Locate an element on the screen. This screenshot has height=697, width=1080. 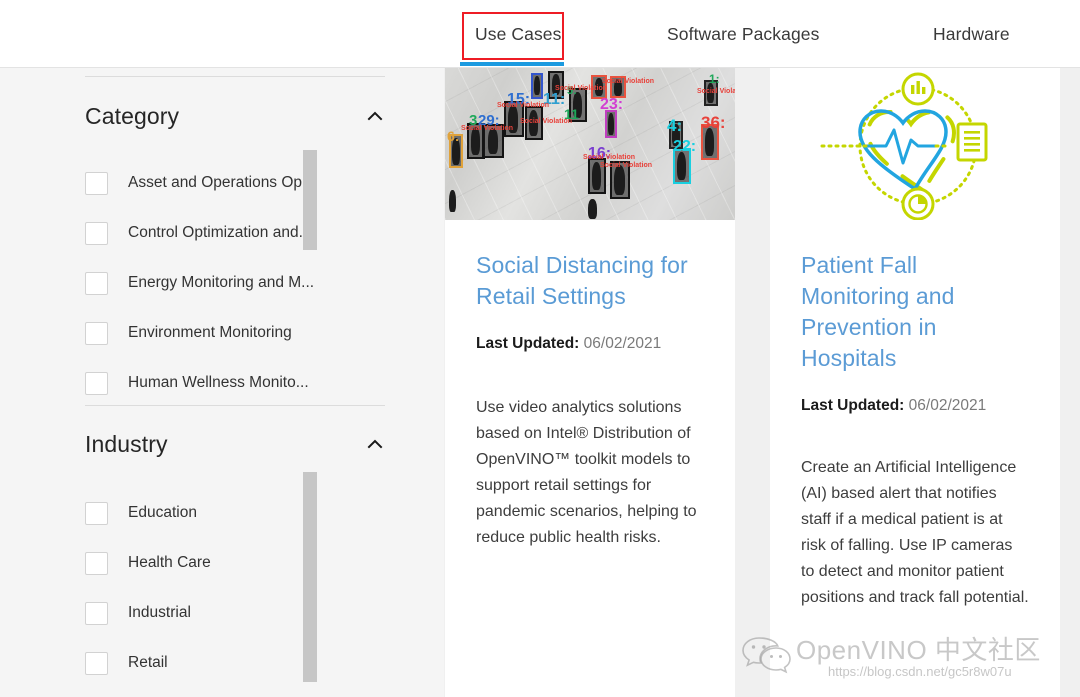
card-media-patient-fall is located at coordinates (915, 144).